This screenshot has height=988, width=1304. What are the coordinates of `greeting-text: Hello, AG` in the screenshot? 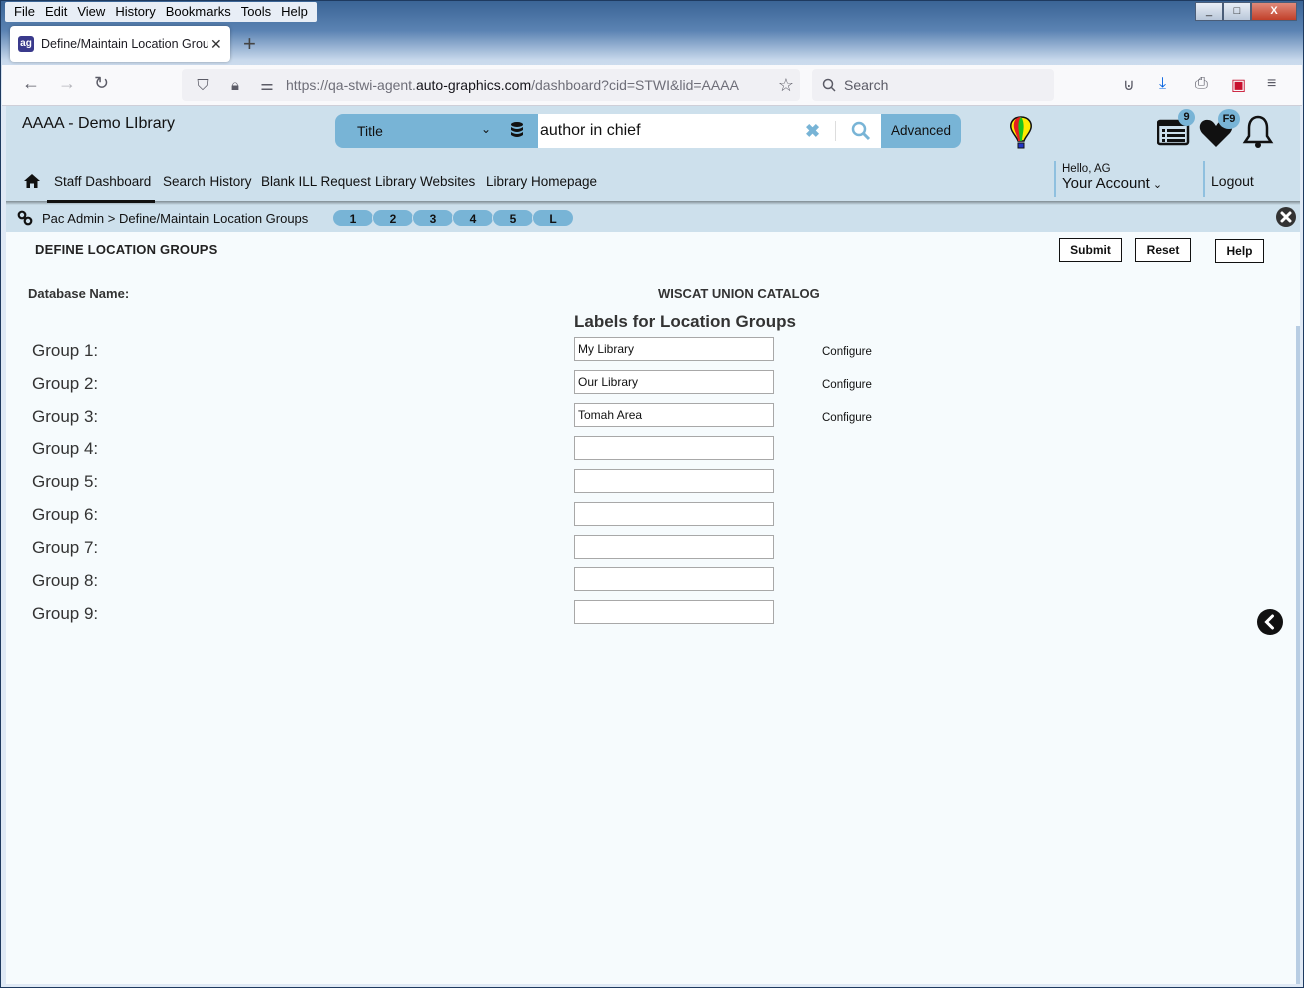 It's located at (1086, 169).